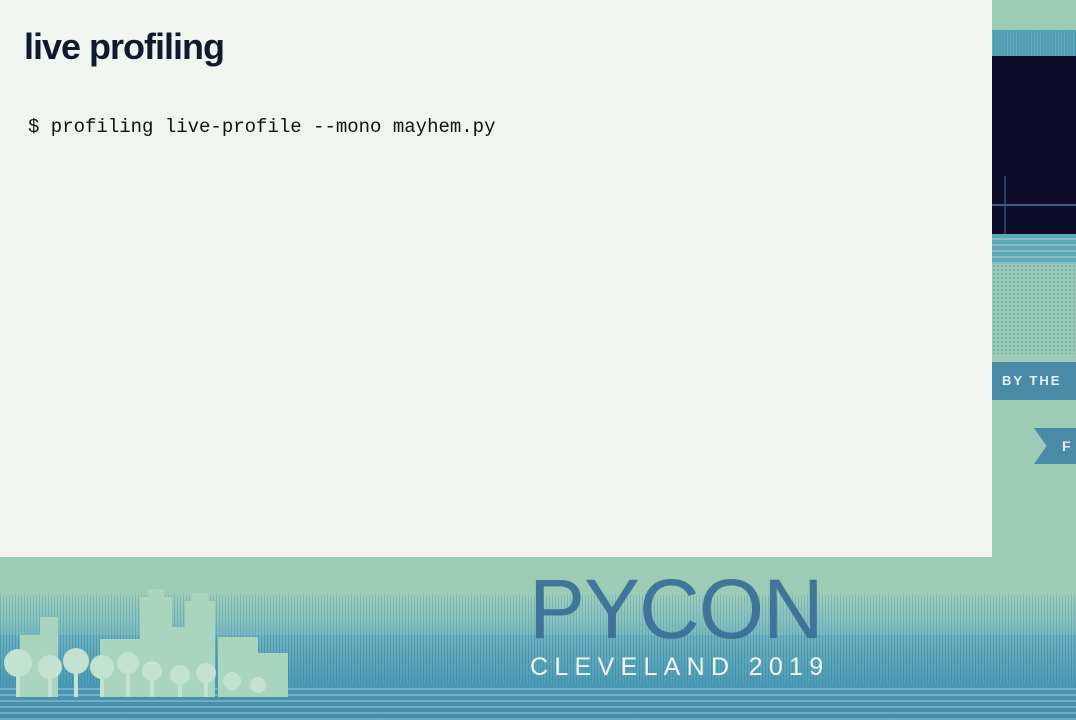 The height and width of the screenshot is (720, 1076). I want to click on slide-title: live profiling, so click(124, 46).